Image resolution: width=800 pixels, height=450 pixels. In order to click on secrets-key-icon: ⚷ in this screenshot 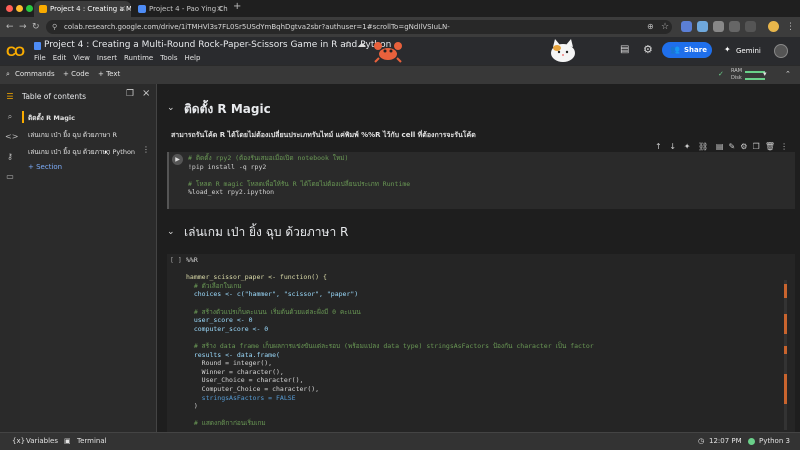, I will do `click(10, 157)`.